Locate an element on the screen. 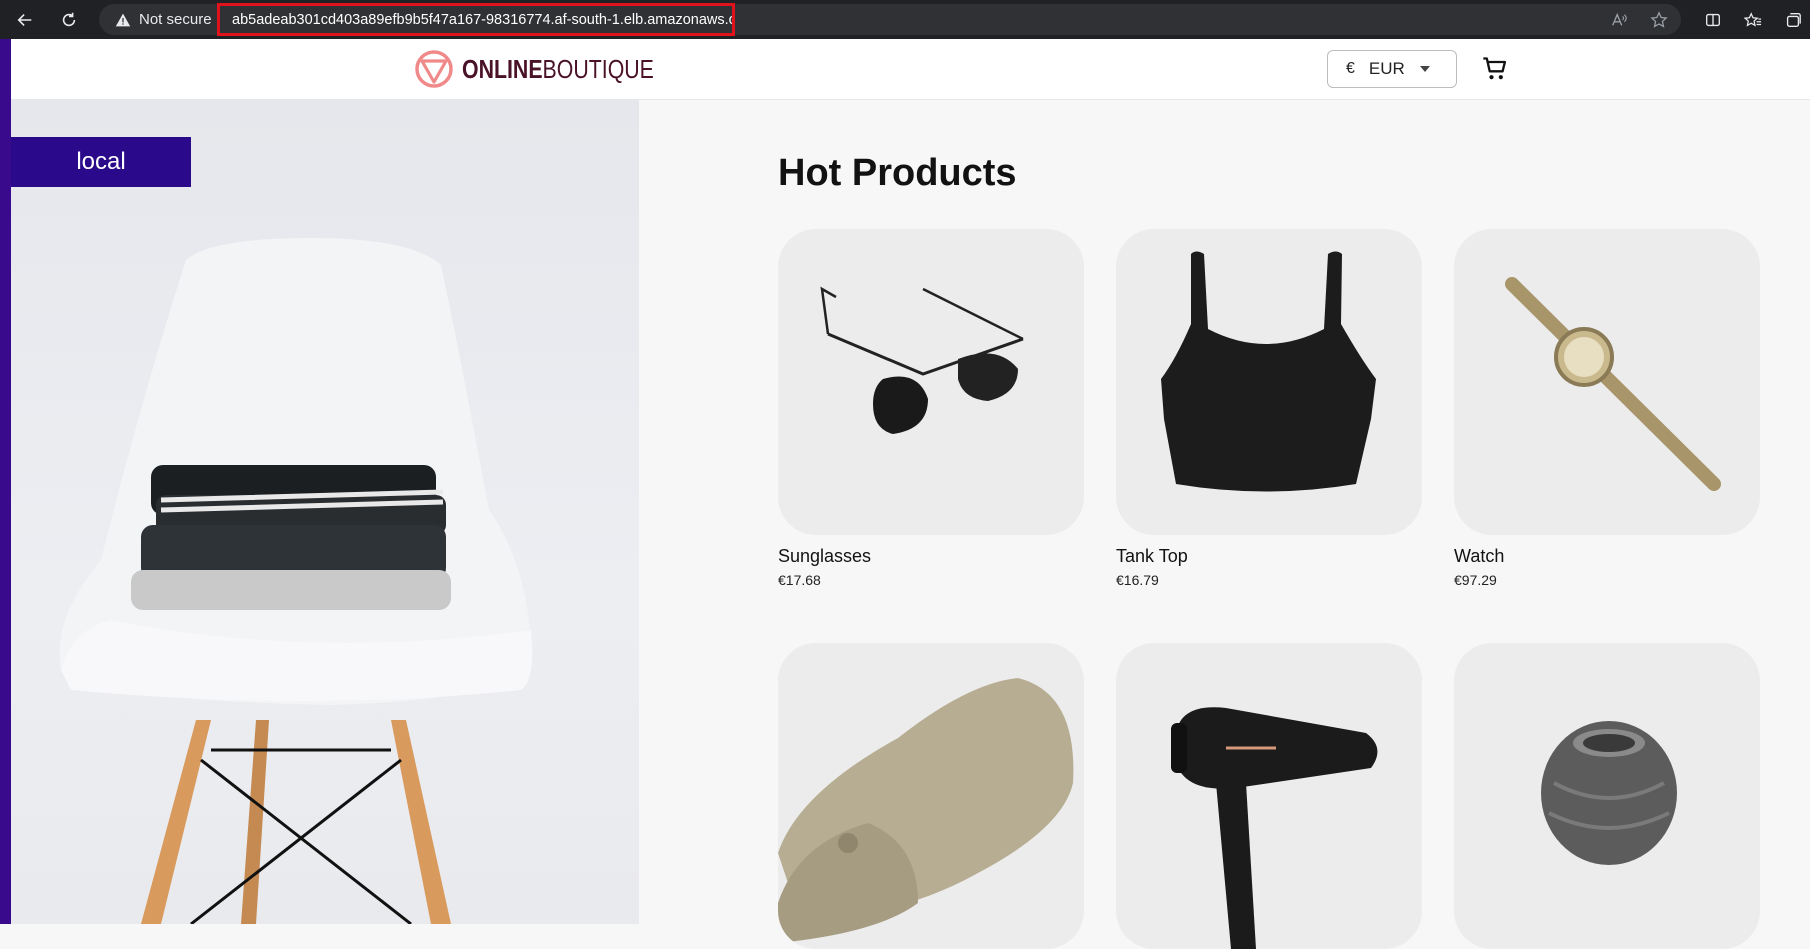 The image size is (1810, 949). currency-symbol: € is located at coordinates (1350, 68).